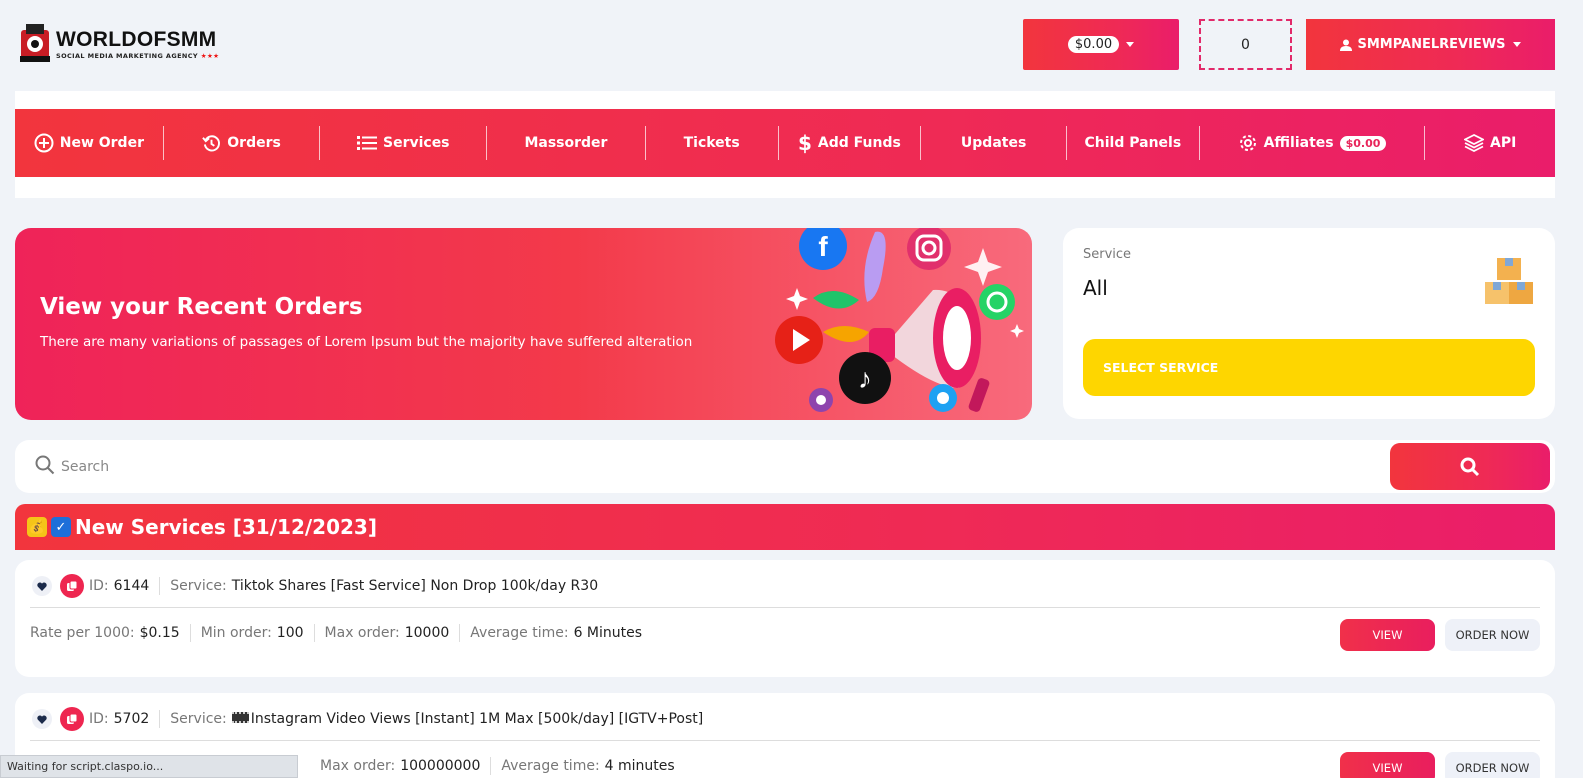  What do you see at coordinates (290, 633) in the screenshot?
I see `service-min-order: 100` at bounding box center [290, 633].